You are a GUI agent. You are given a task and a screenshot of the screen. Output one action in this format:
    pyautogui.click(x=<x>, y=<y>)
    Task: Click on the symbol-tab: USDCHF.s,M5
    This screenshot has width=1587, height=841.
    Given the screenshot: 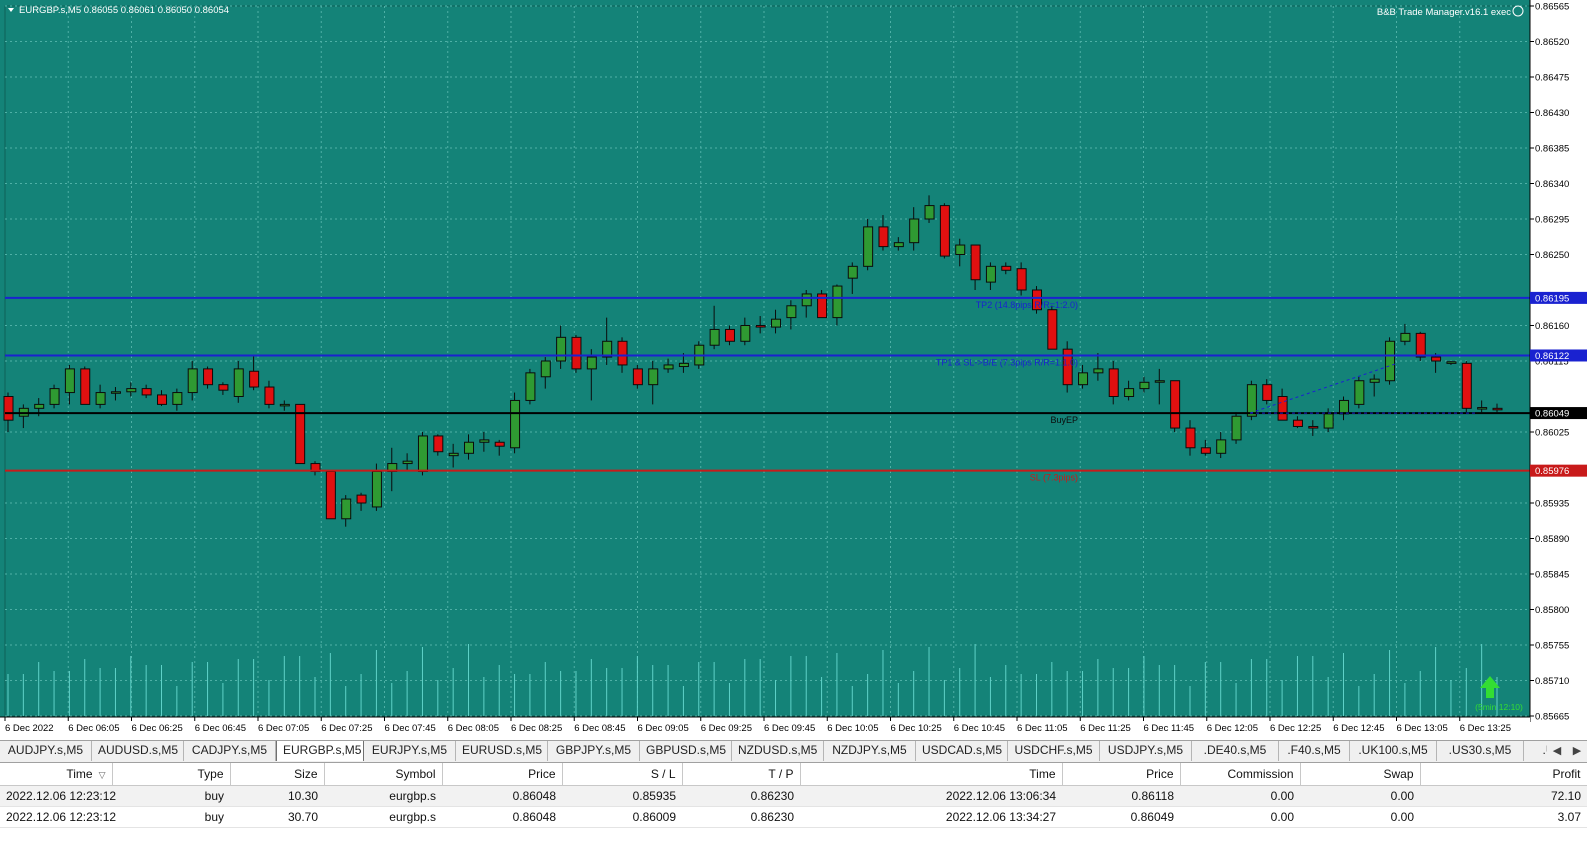 What is the action you would take?
    pyautogui.click(x=1054, y=751)
    